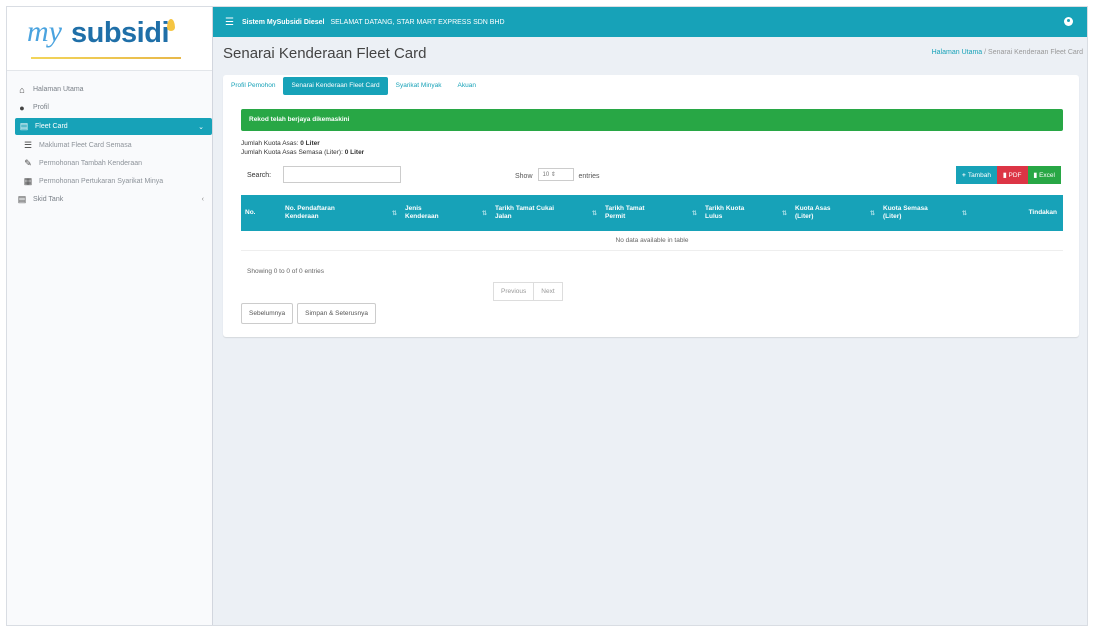 The height and width of the screenshot is (630, 1093). Describe the element at coordinates (113, 126) in the screenshot. I see `sidebar-item-fleet-card: ▤ Fleet Card ⌄` at that location.